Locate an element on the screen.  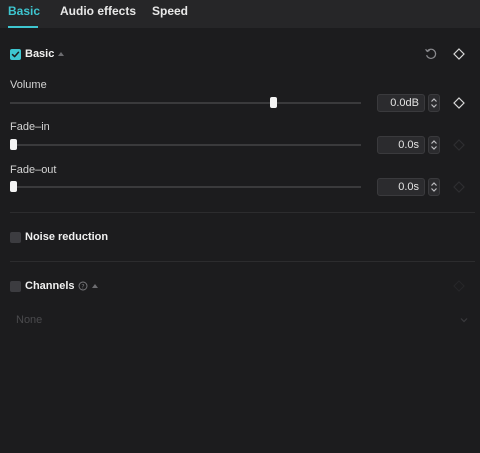
fade-out-slider-thumb is located at coordinates (13, 186).